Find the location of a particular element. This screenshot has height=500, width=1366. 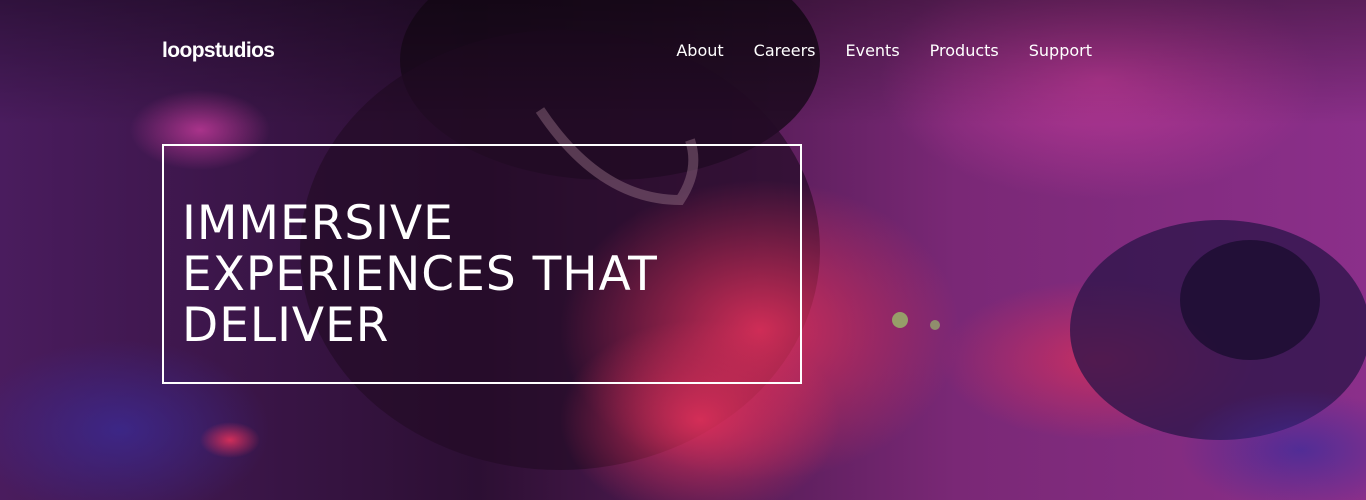

hero-title: IMMERSIVE EXPERIENCES THAT DELIVER is located at coordinates (482, 274).